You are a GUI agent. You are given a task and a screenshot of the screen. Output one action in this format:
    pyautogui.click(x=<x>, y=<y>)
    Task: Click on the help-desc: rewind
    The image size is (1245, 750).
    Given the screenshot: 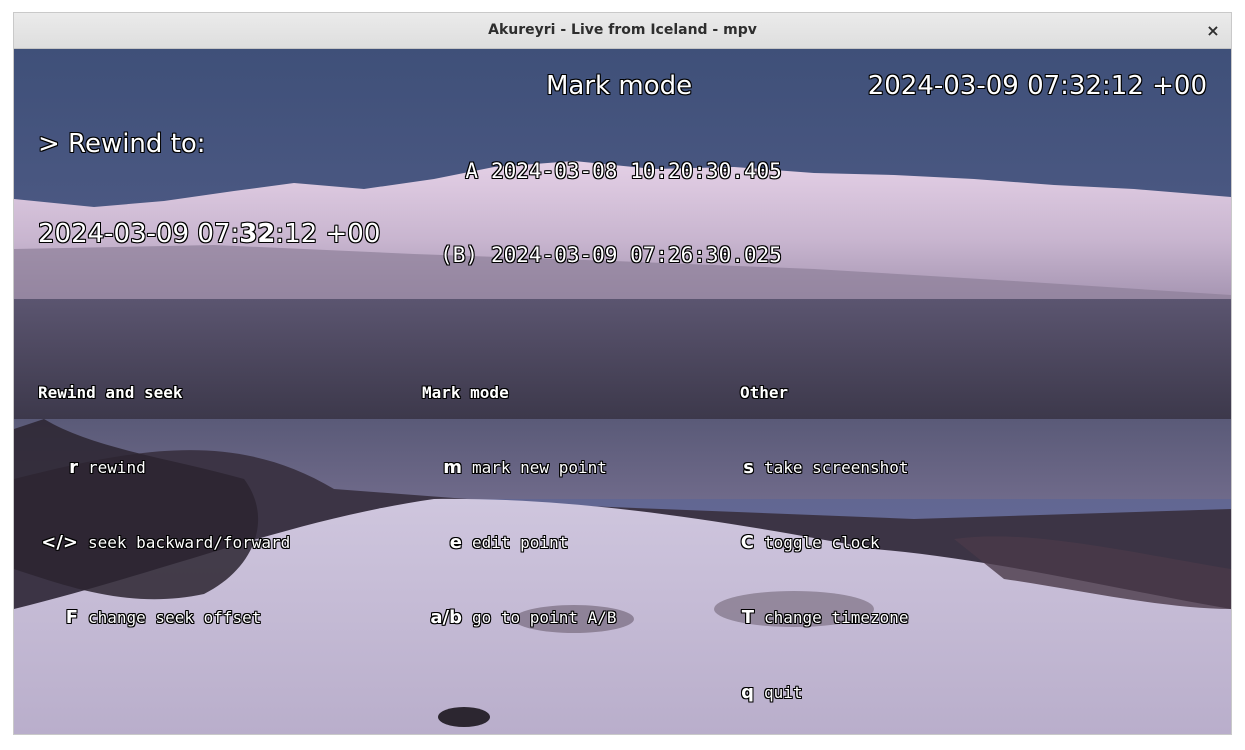 What is the action you would take?
    pyautogui.click(x=117, y=467)
    